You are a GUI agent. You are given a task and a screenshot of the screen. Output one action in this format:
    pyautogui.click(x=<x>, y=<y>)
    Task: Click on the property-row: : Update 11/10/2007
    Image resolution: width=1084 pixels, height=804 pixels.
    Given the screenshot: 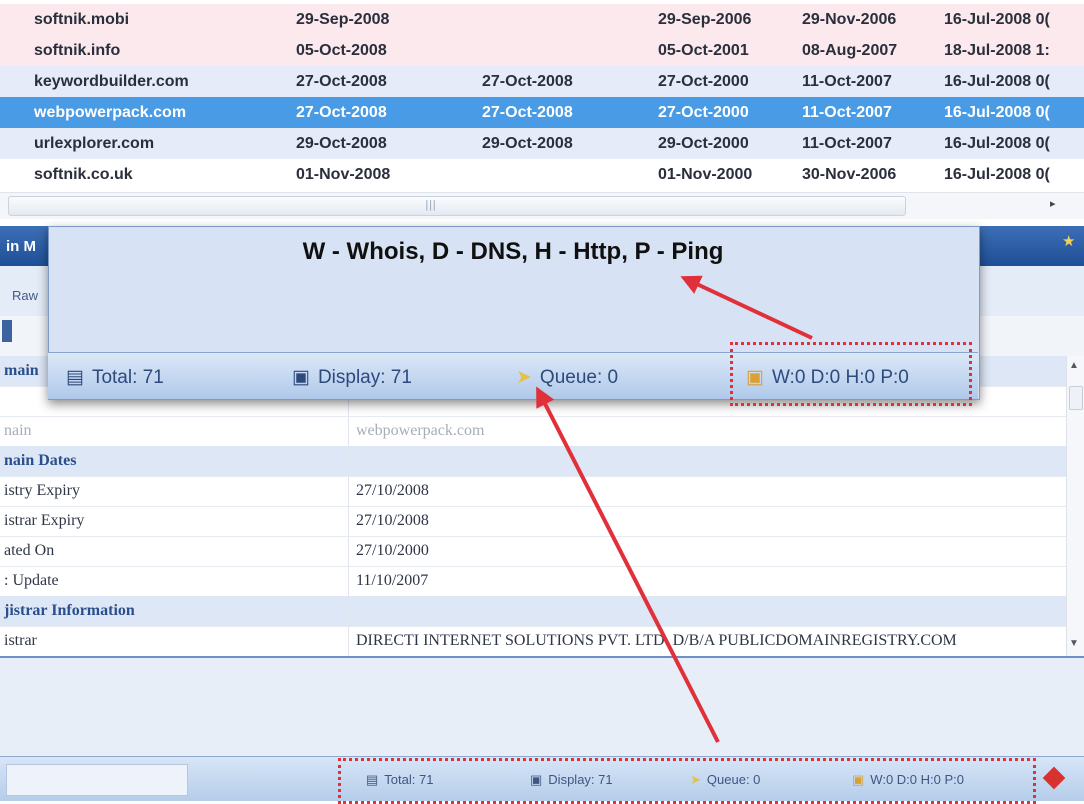 What is the action you would take?
    pyautogui.click(x=533, y=581)
    